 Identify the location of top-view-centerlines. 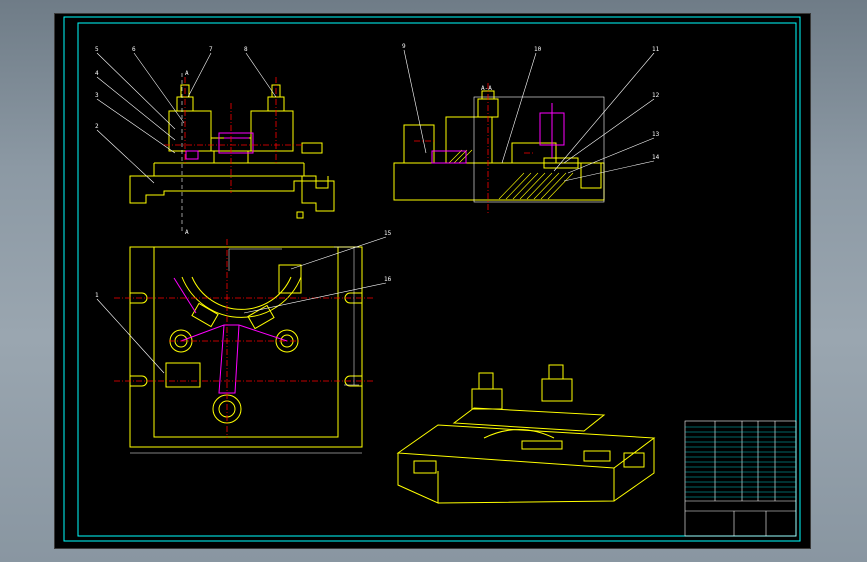
(244, 338).